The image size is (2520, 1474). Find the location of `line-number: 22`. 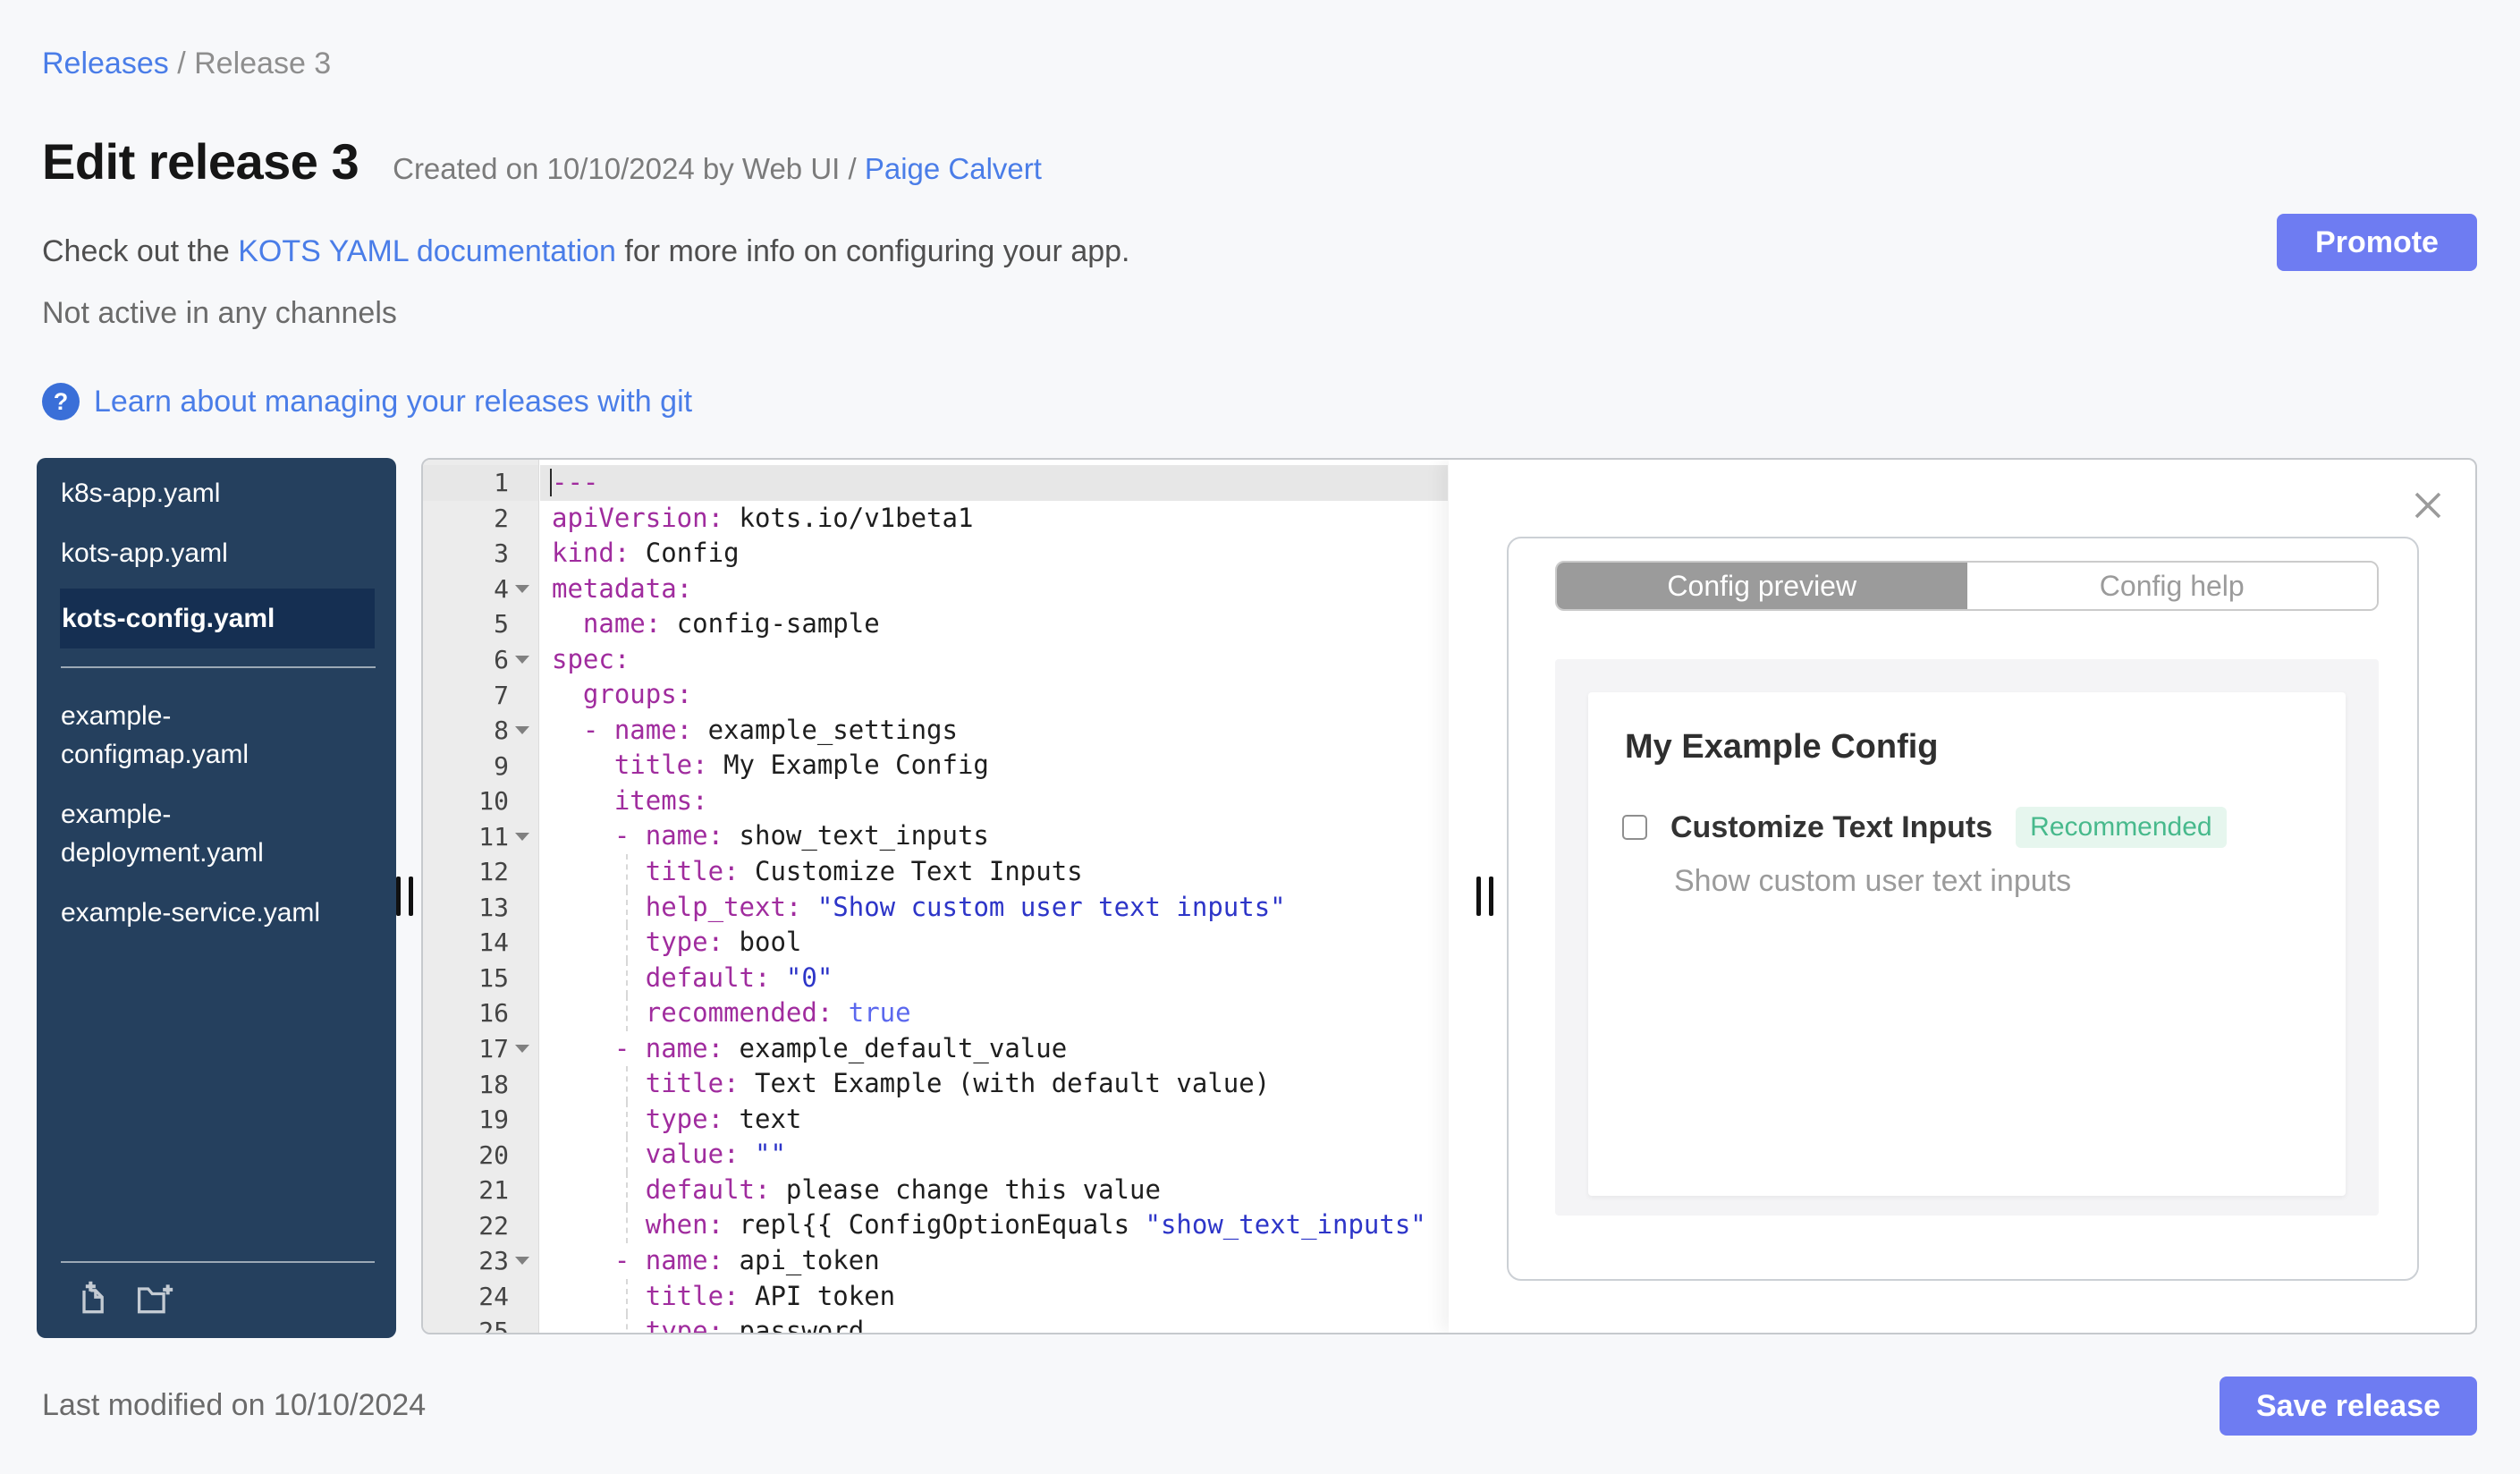

line-number: 22 is located at coordinates (493, 1225).